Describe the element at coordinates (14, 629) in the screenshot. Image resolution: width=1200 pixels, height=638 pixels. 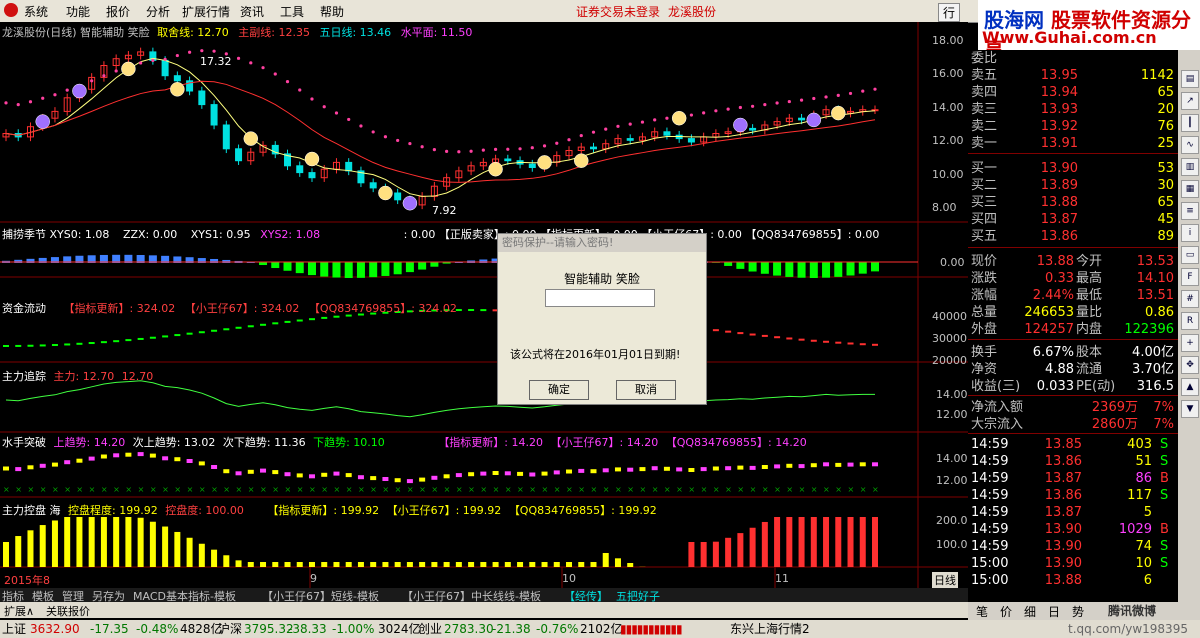
I see `index-sh-label: 上证` at that location.